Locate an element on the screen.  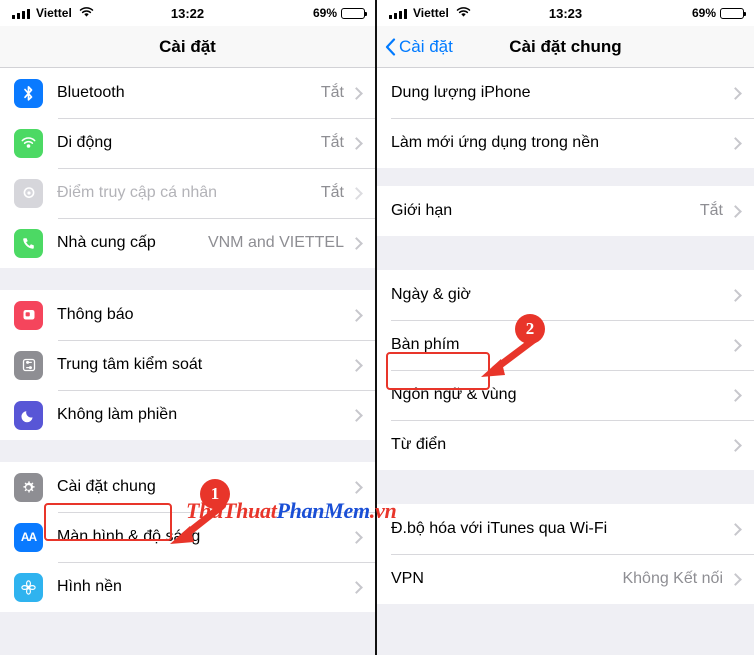
row-label: Hình nền is located at coordinates (89, 586).